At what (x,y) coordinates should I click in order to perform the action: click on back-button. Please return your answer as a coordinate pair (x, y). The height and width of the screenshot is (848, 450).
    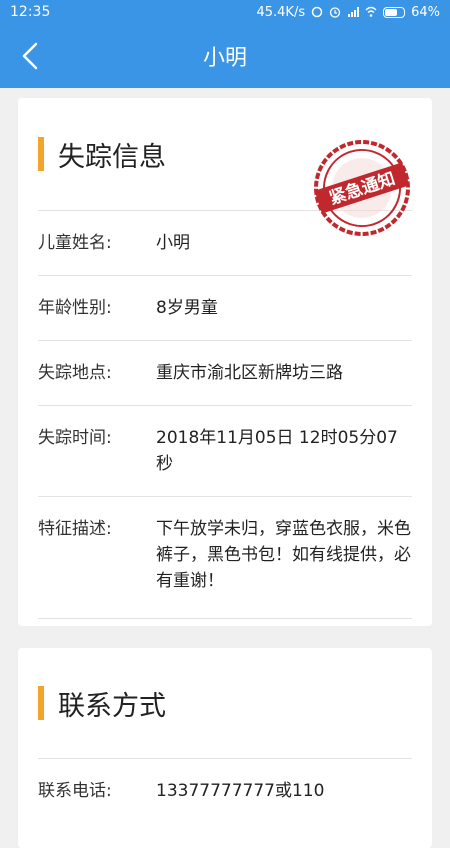
    Looking at the image, I should click on (30, 56).